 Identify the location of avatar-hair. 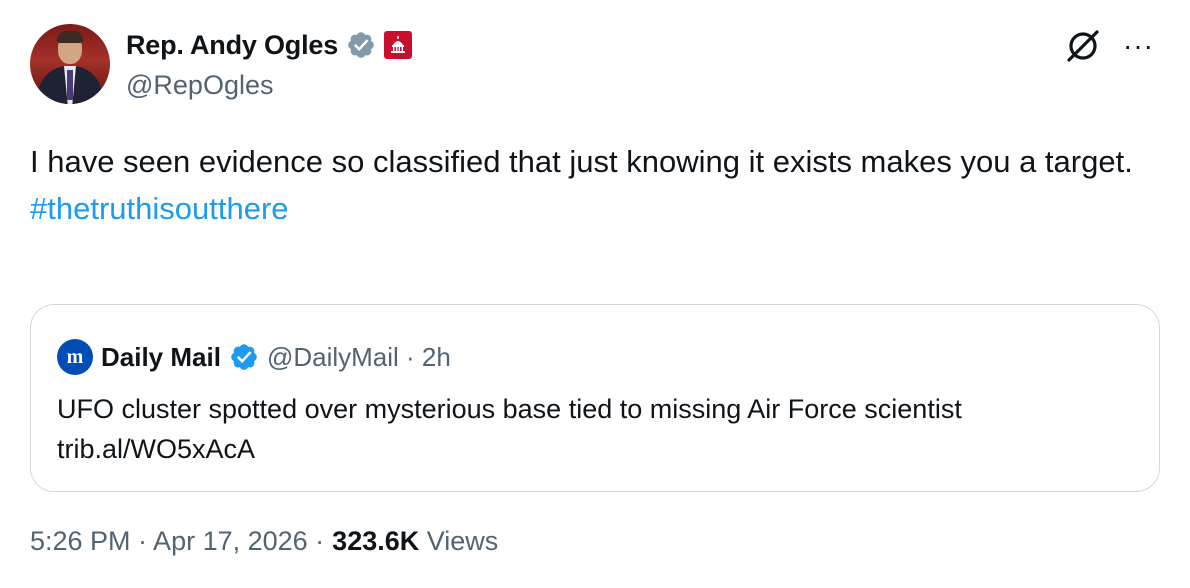
(70, 37).